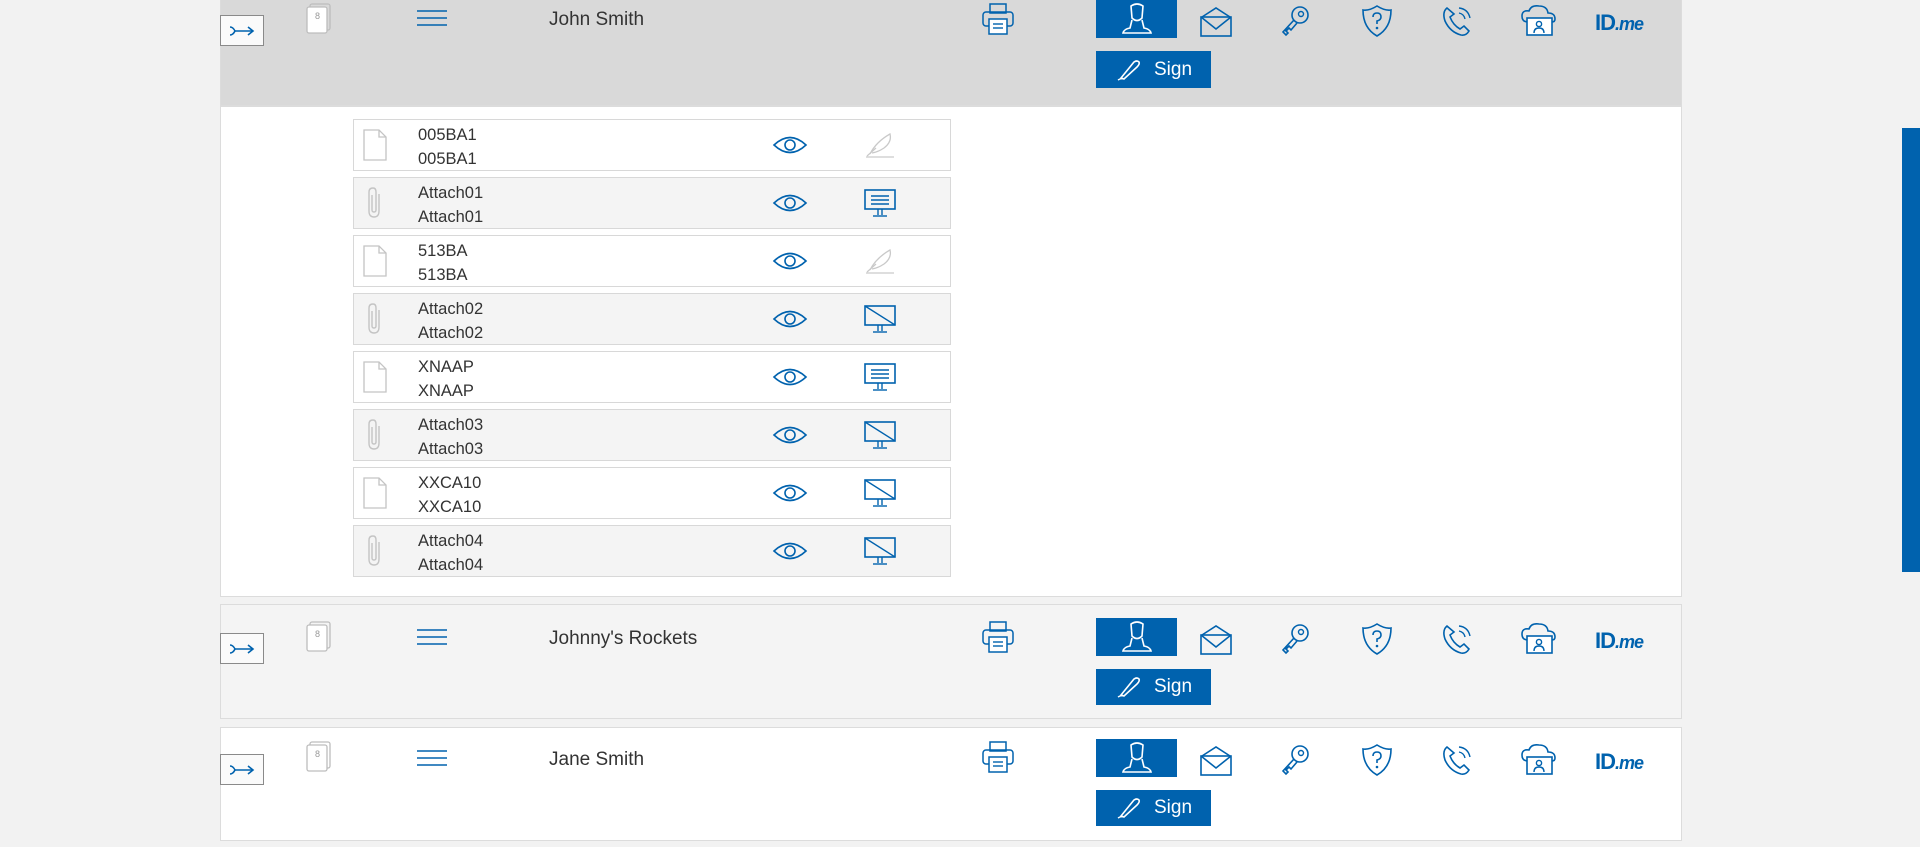 Image resolution: width=1920 pixels, height=847 pixels. I want to click on document-title: 513BA, so click(443, 275).